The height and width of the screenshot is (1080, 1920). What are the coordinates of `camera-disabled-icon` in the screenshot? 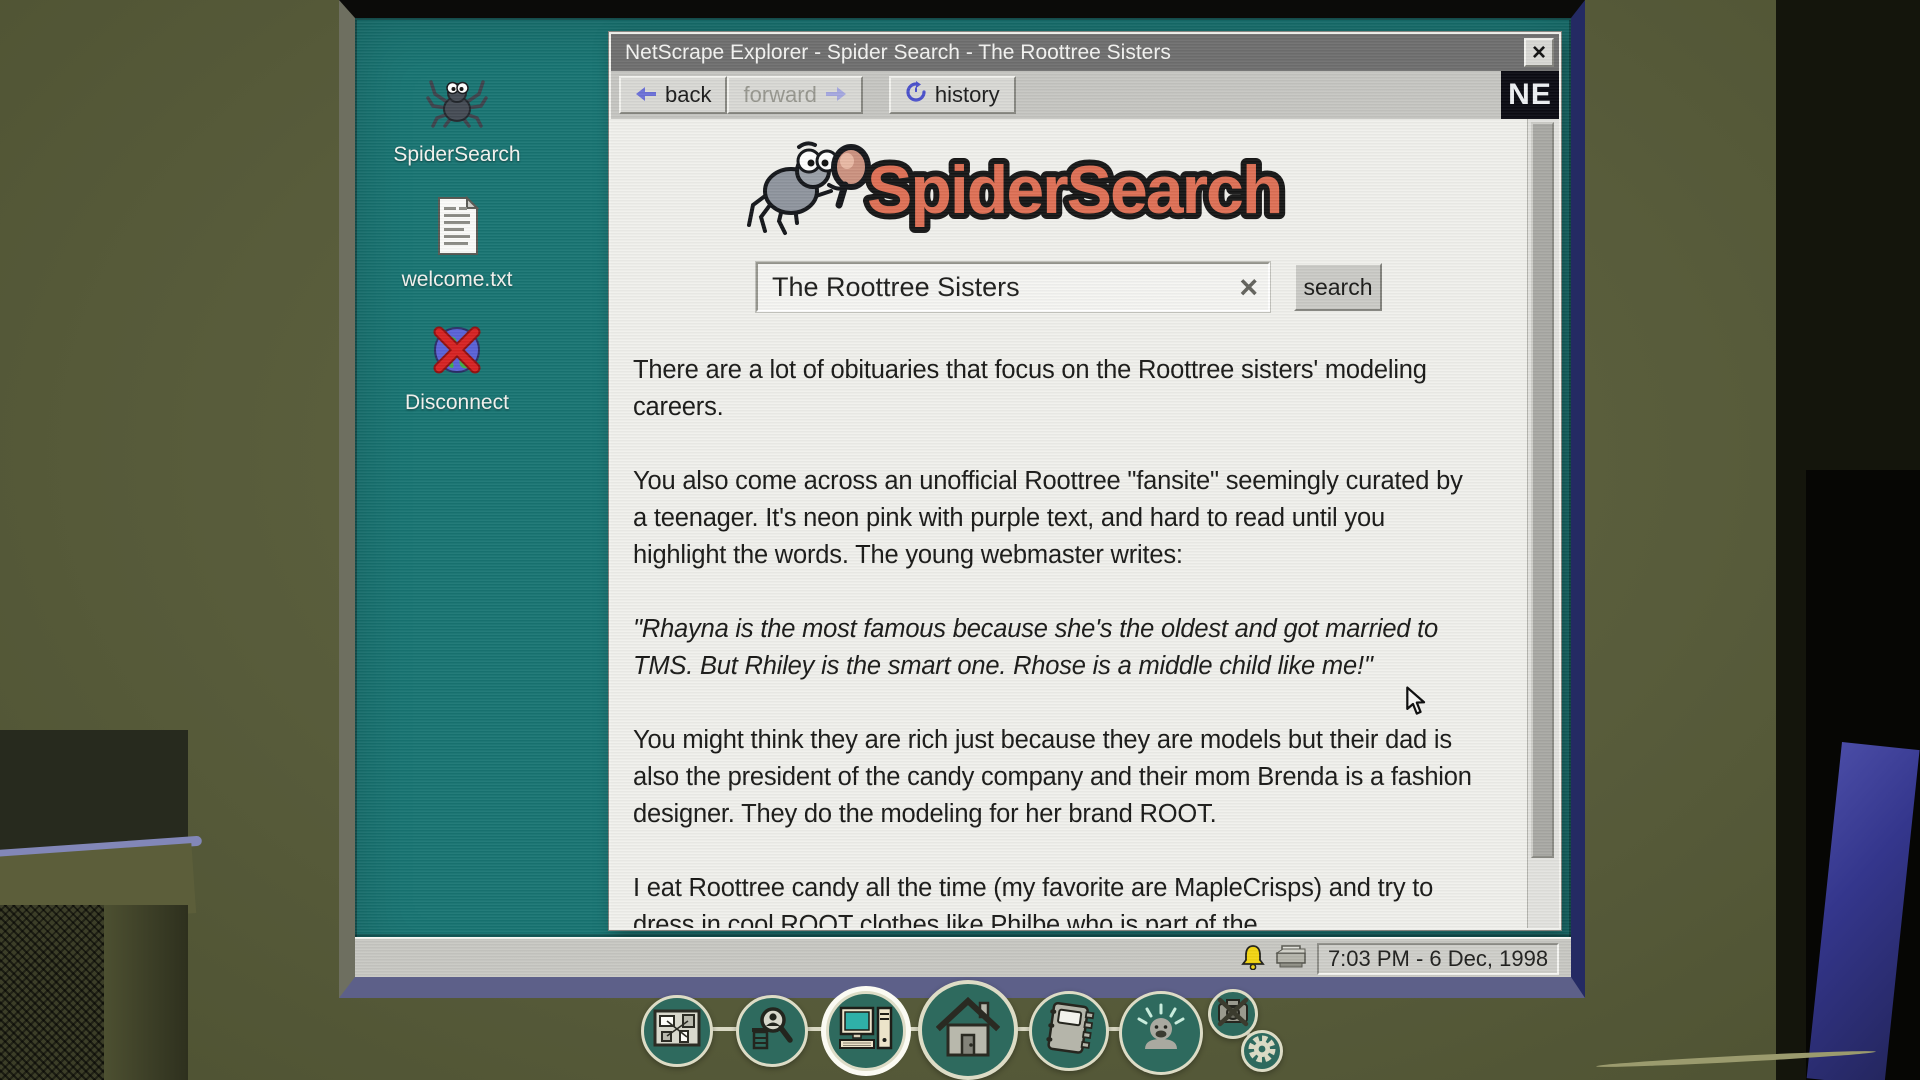 It's located at (1233, 1014).